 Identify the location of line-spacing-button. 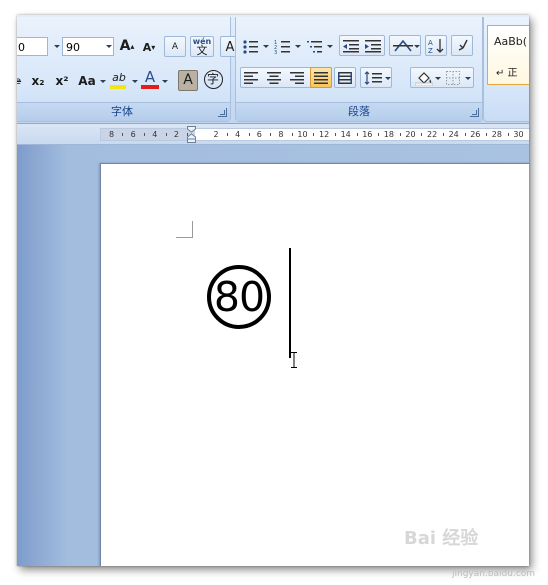
(376, 77).